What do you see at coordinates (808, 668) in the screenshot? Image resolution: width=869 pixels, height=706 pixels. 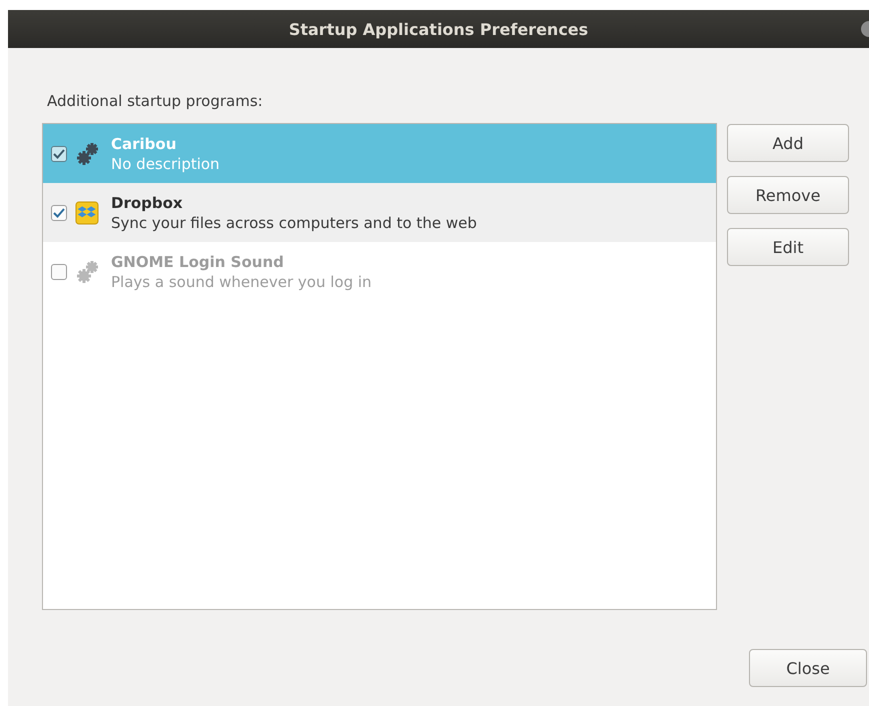 I see `close-button: Close` at bounding box center [808, 668].